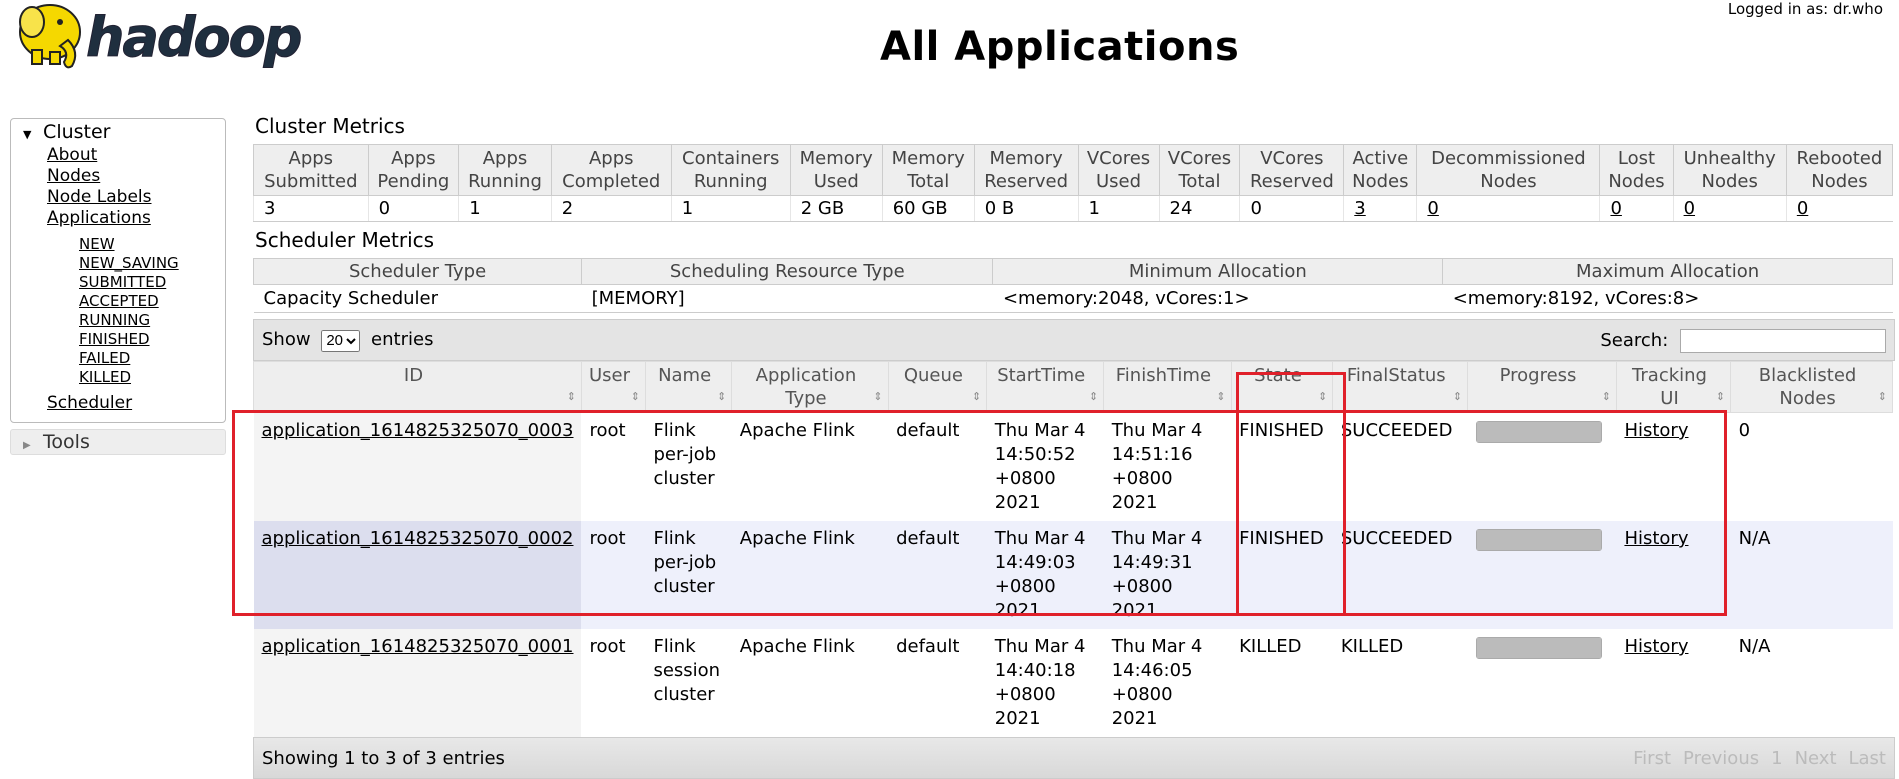  I want to click on nav-link-scheduler: Scheduler, so click(89, 403).